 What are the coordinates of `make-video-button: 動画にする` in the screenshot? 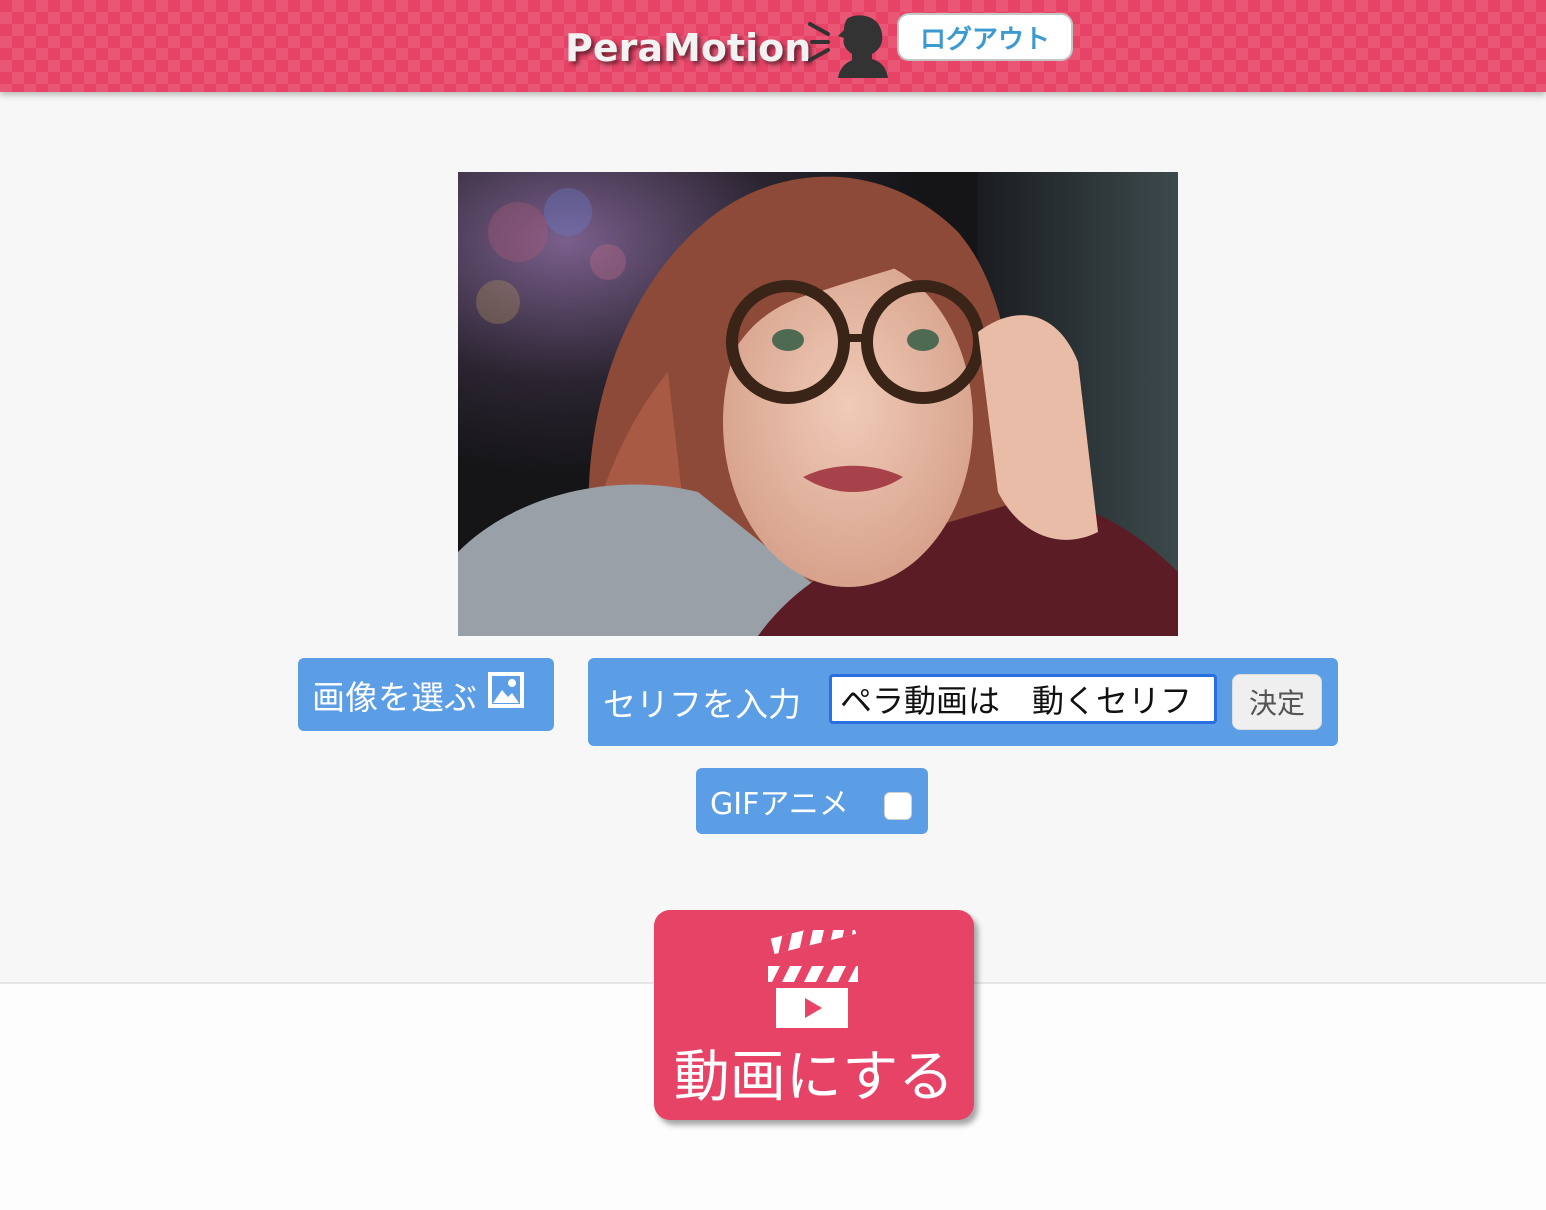 It's located at (814, 1015).